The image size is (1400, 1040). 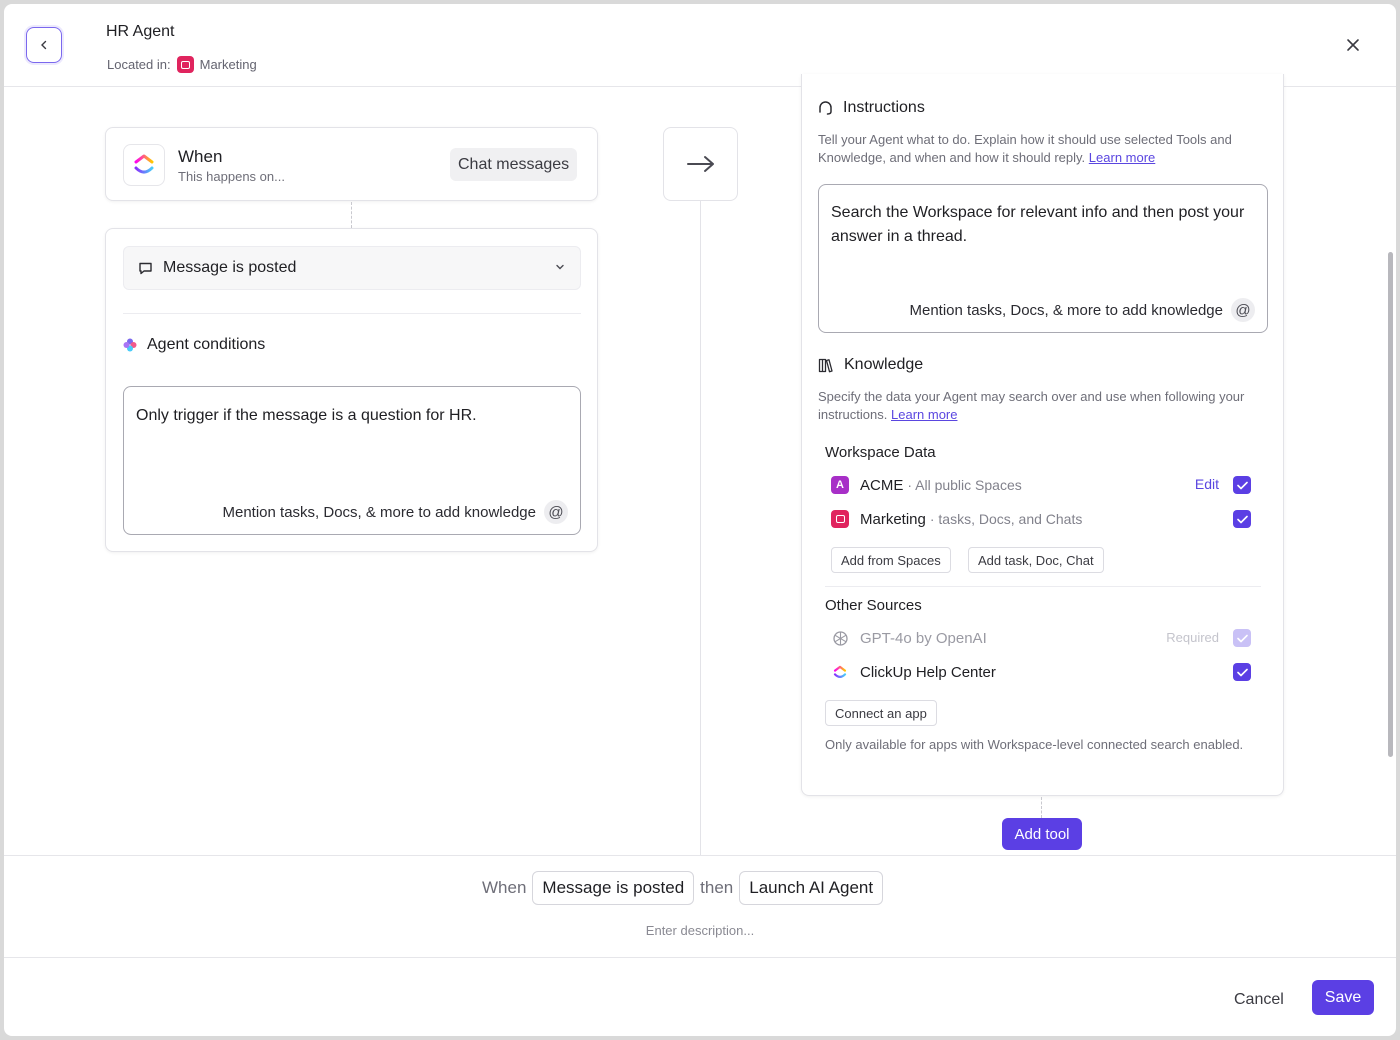 I want to click on clickup-help-name: ClickUp Help Center, so click(x=928, y=672).